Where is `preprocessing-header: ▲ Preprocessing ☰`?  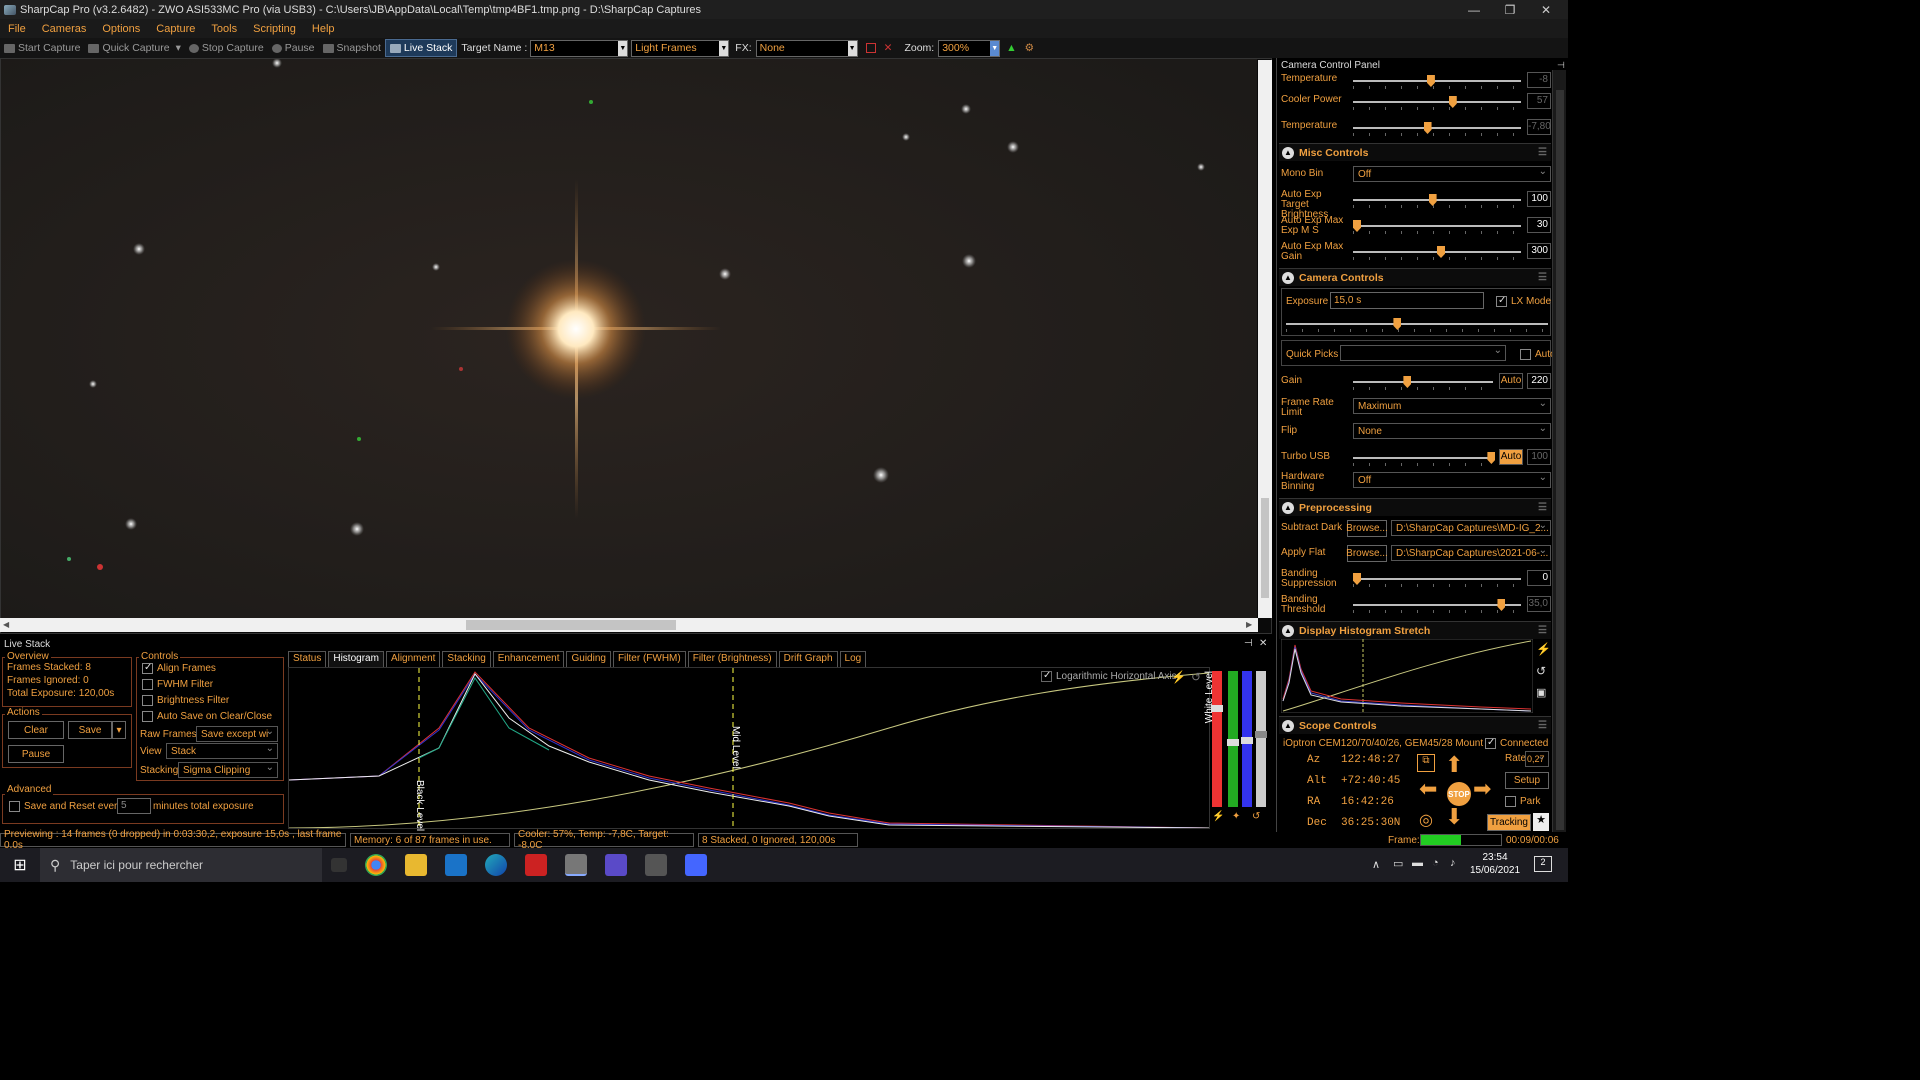 preprocessing-header: ▲ Preprocessing ☰ is located at coordinates (1415, 507).